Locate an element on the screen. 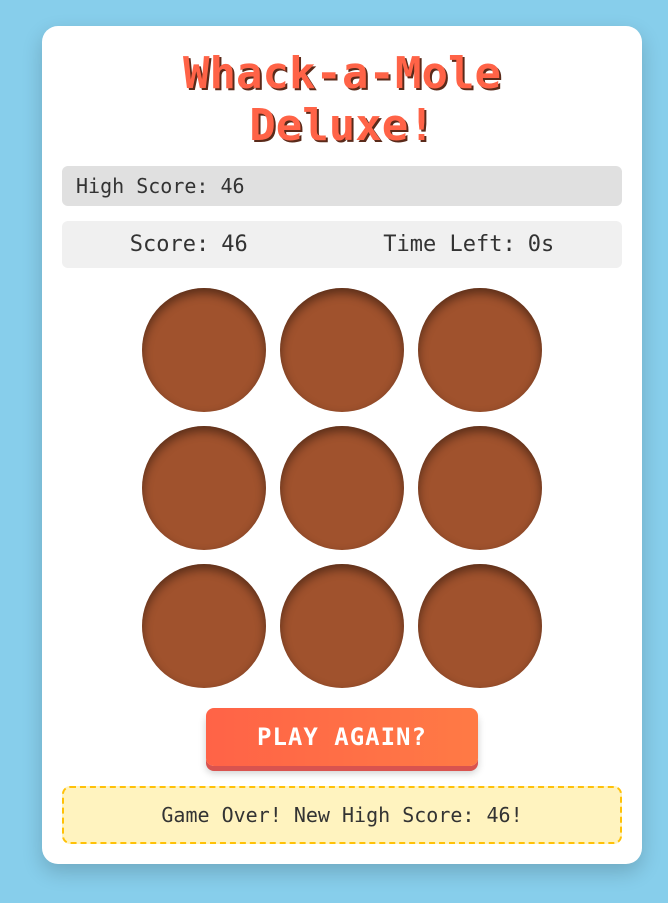 The height and width of the screenshot is (903, 668). title-line-2: Deluxe! is located at coordinates (342, 125).